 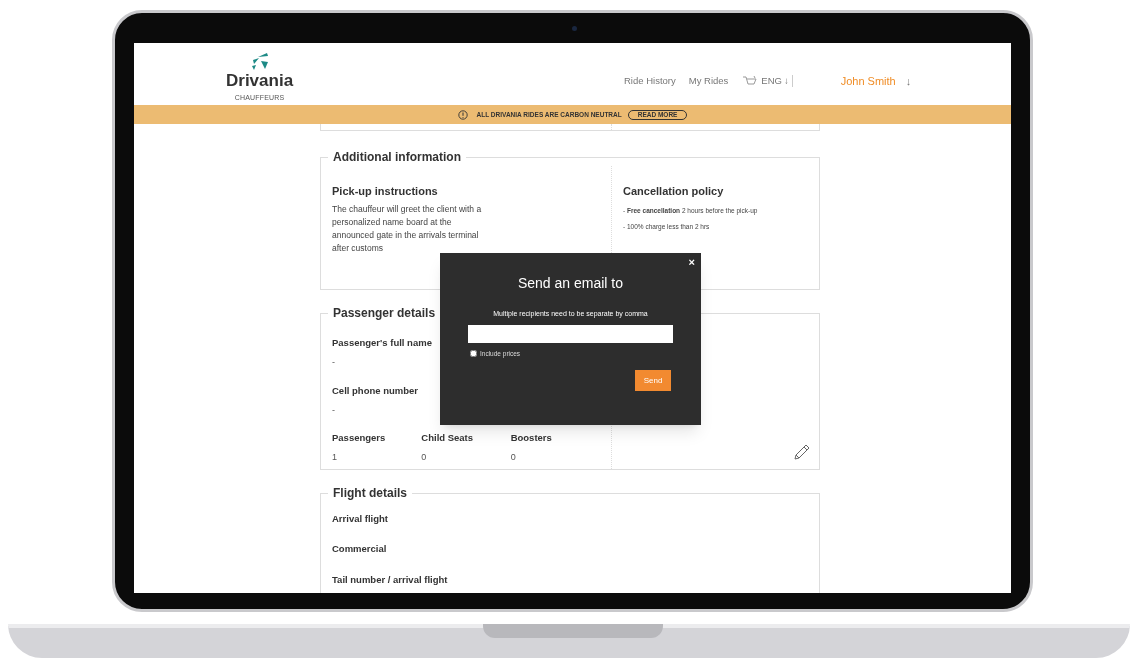 I want to click on field-label: Passenger's full name, so click(x=382, y=343).